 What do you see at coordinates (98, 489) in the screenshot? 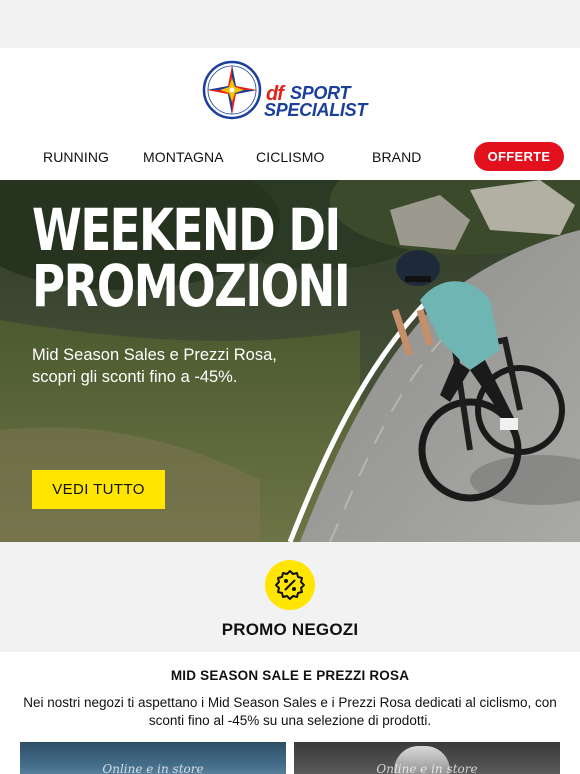
I see `vedi-tutto-button: VEDI TUTTO` at bounding box center [98, 489].